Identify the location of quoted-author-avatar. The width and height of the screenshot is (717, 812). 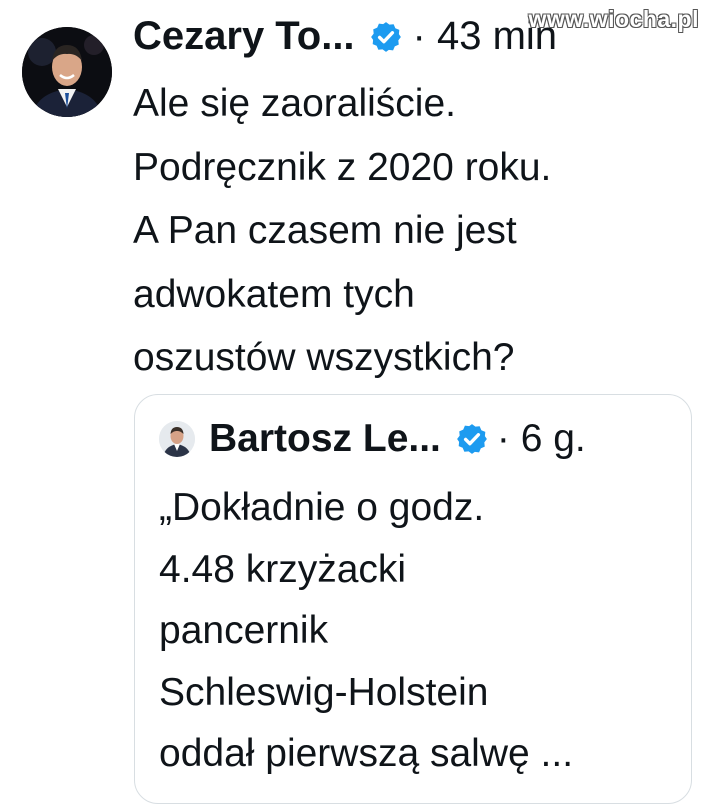
(177, 439).